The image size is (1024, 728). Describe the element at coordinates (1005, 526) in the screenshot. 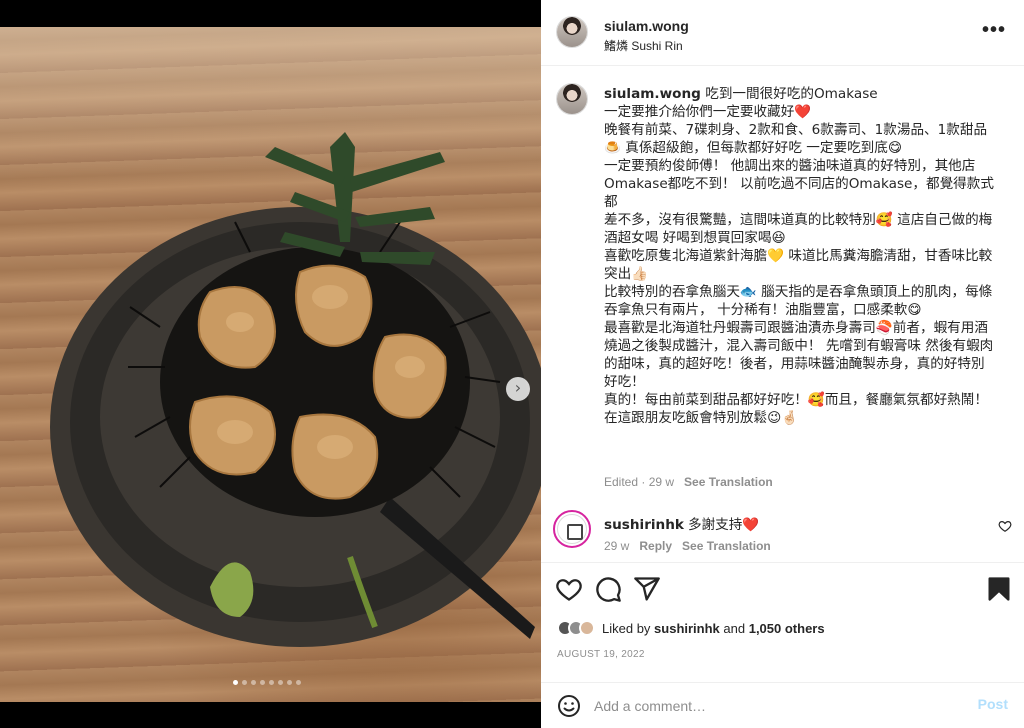

I see `comment-like-icon` at that location.